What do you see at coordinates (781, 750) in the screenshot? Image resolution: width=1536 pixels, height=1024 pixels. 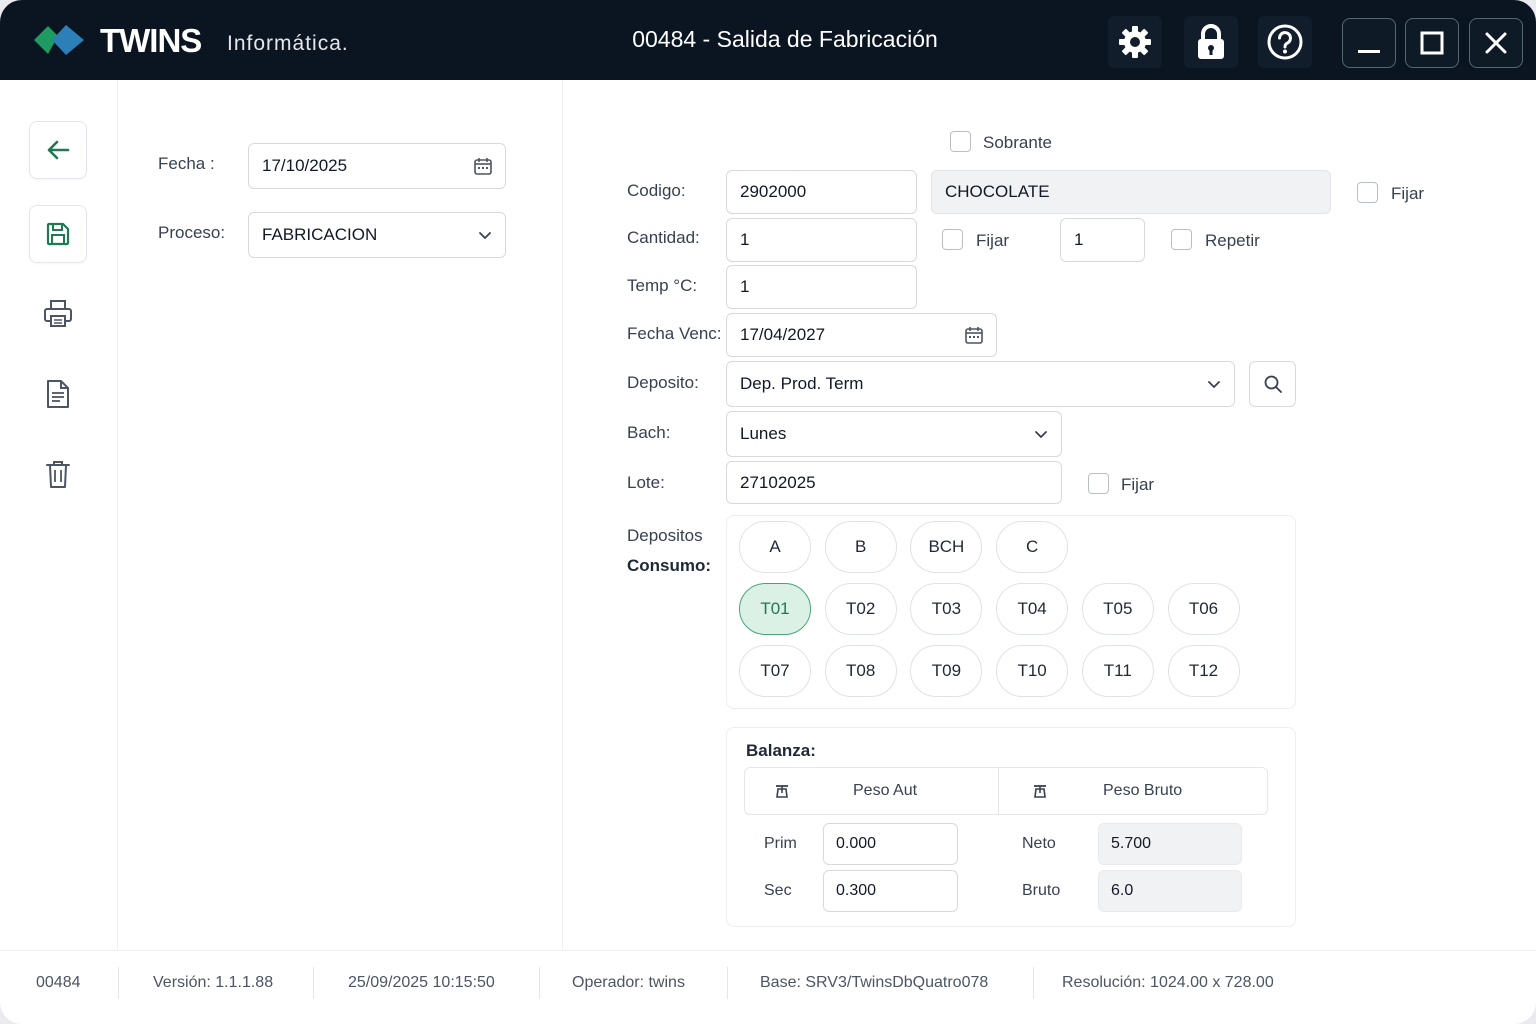 I see `balanza-title: Balanza:` at bounding box center [781, 750].